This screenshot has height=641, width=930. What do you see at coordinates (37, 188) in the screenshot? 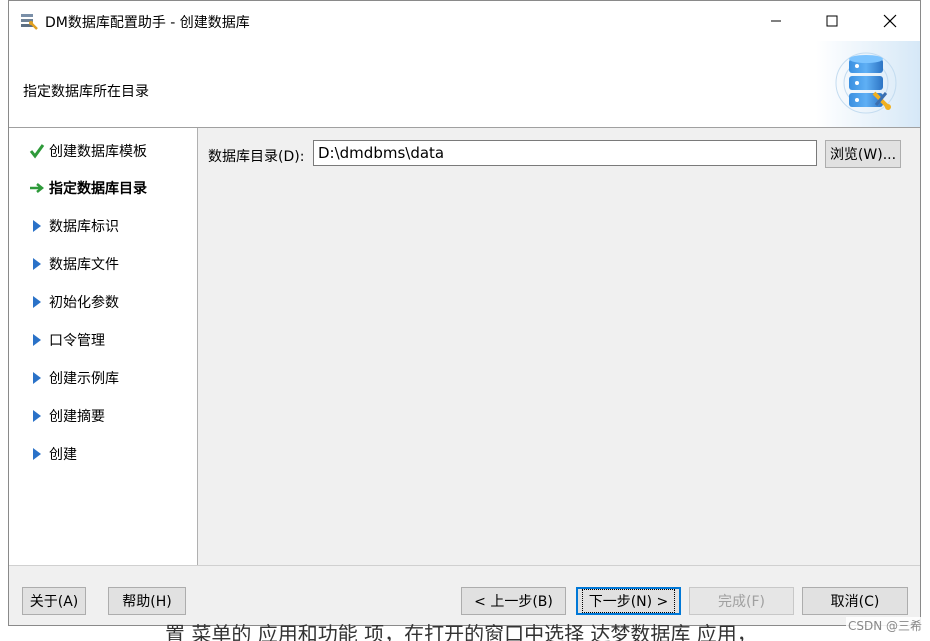
I see `arrow-right-icon` at bounding box center [37, 188].